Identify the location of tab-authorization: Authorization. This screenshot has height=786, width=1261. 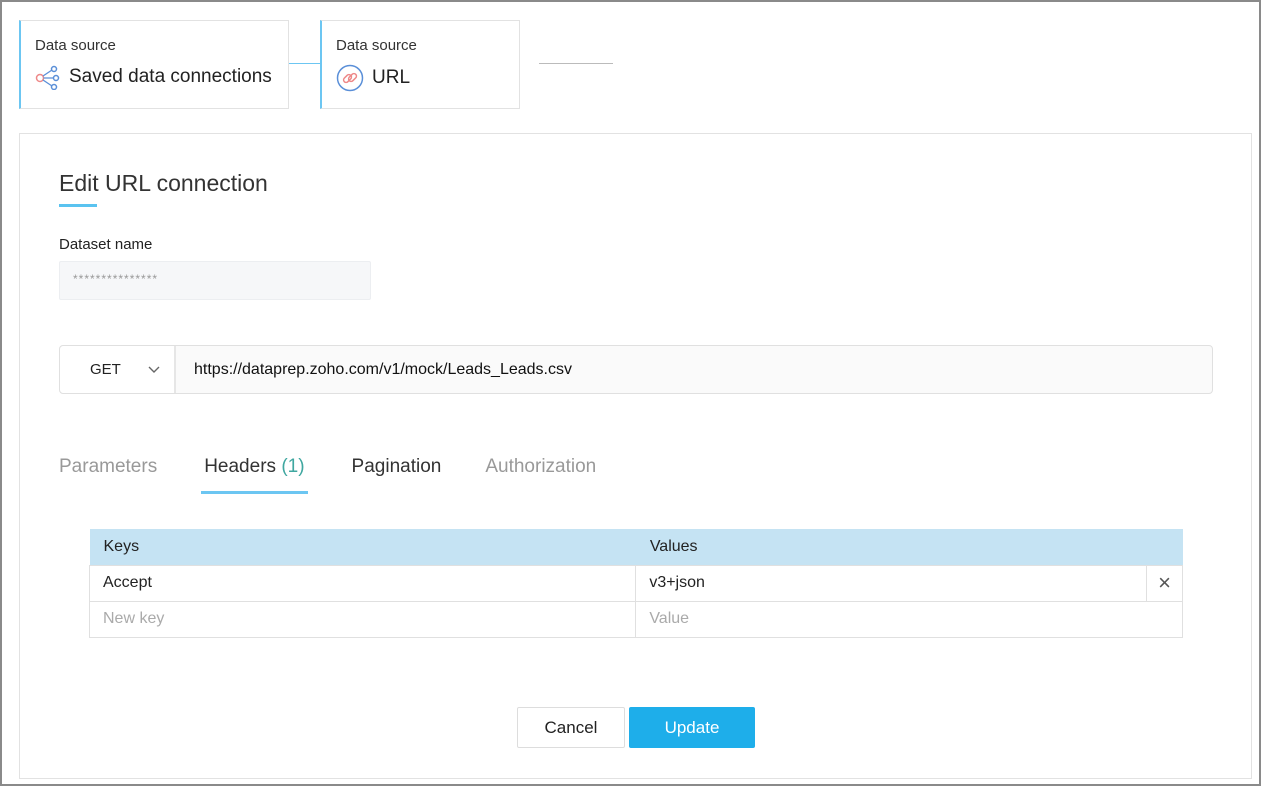
(540, 475).